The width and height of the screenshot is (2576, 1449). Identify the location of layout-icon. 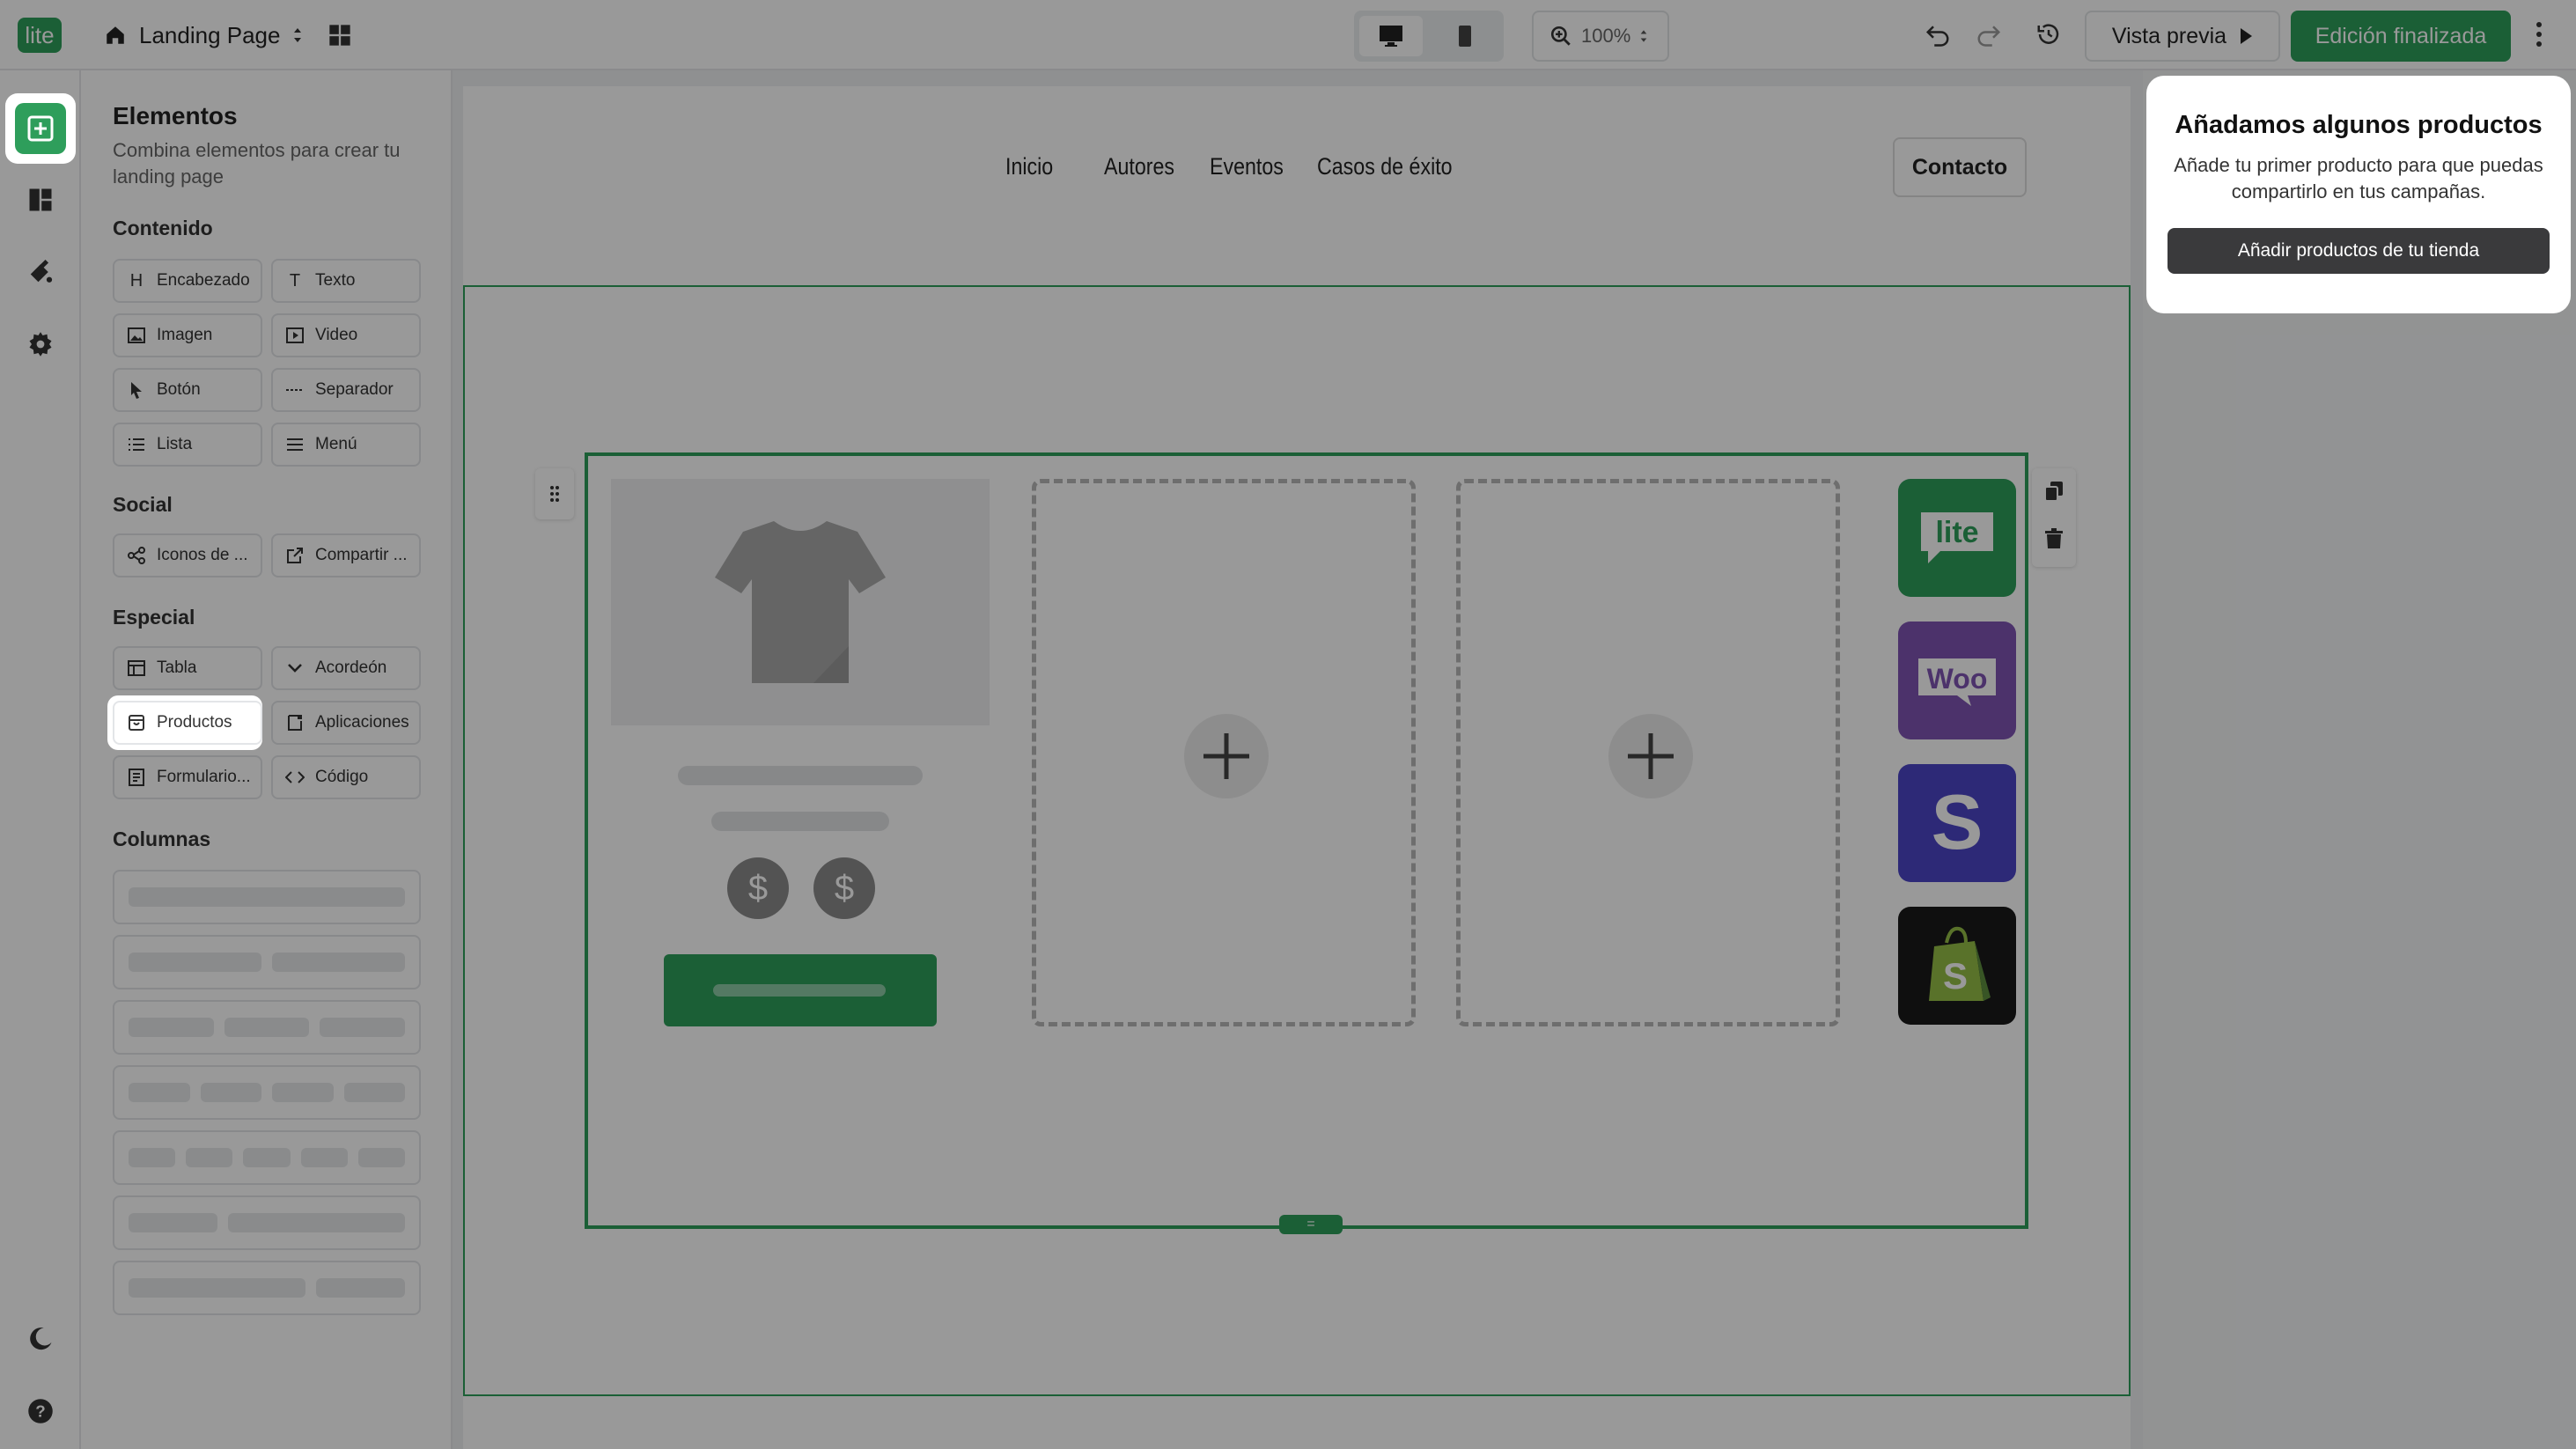
(41, 200).